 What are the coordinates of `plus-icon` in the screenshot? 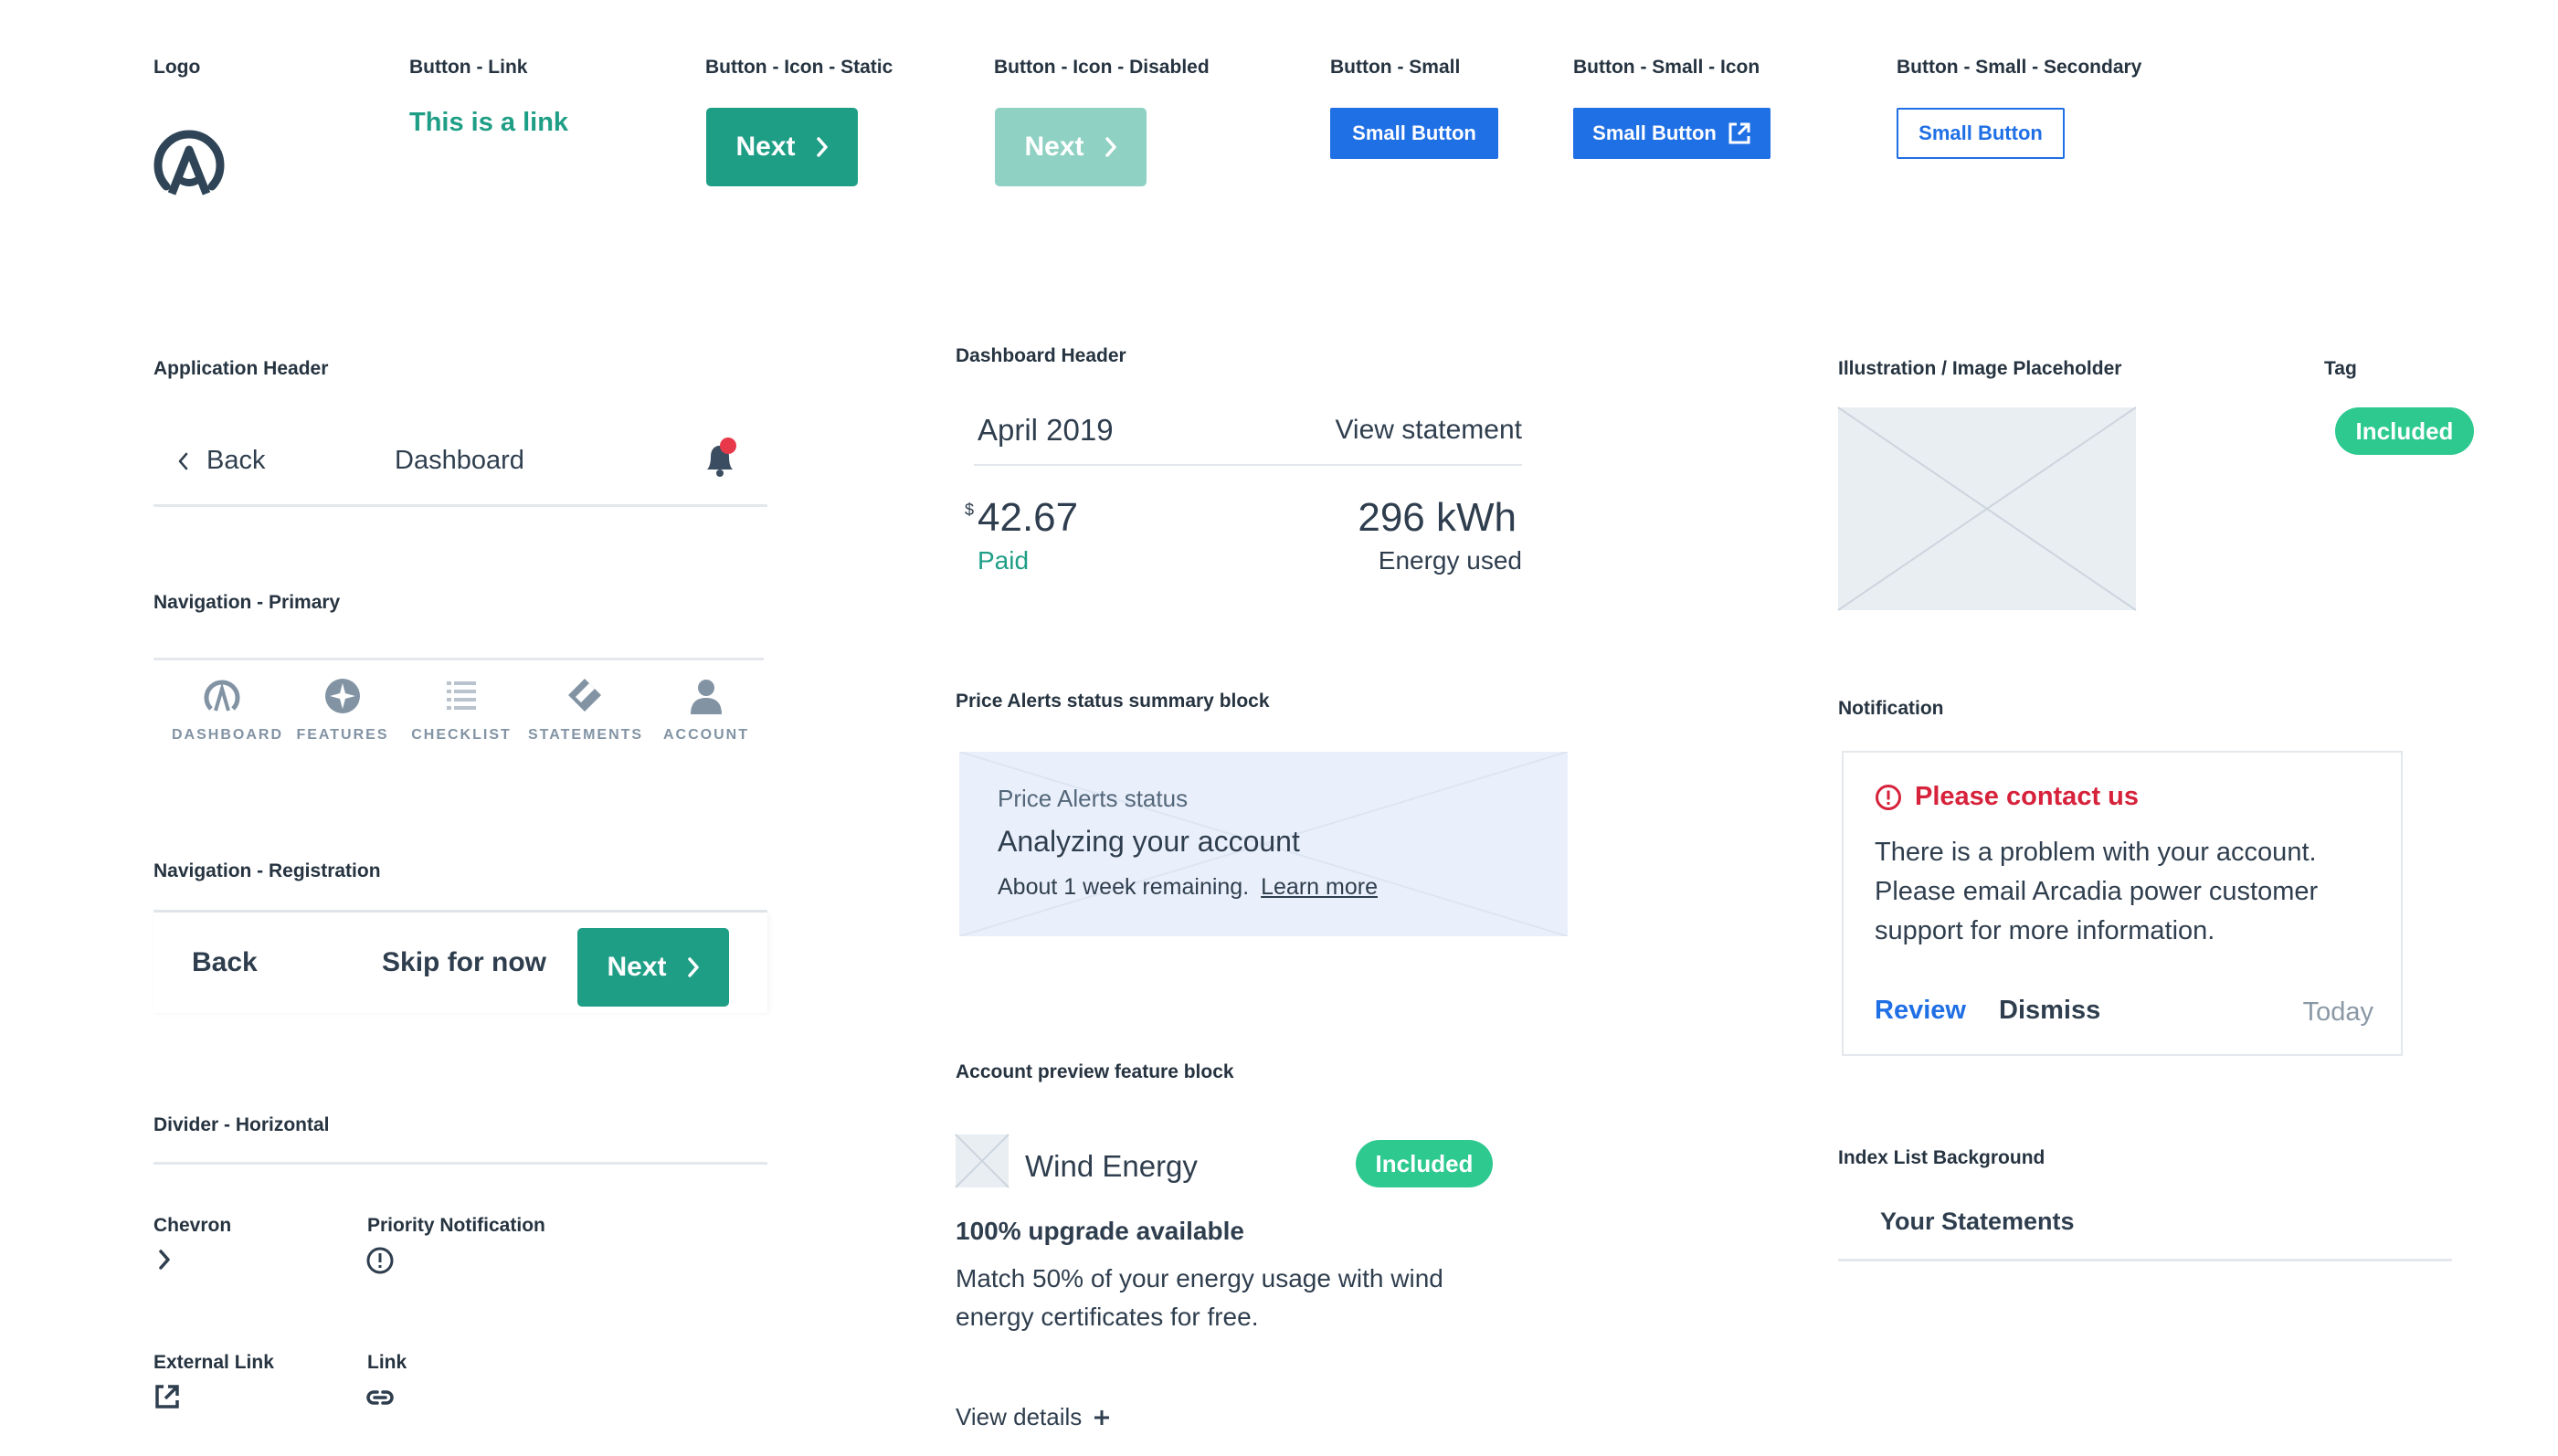 It's located at (1102, 1418).